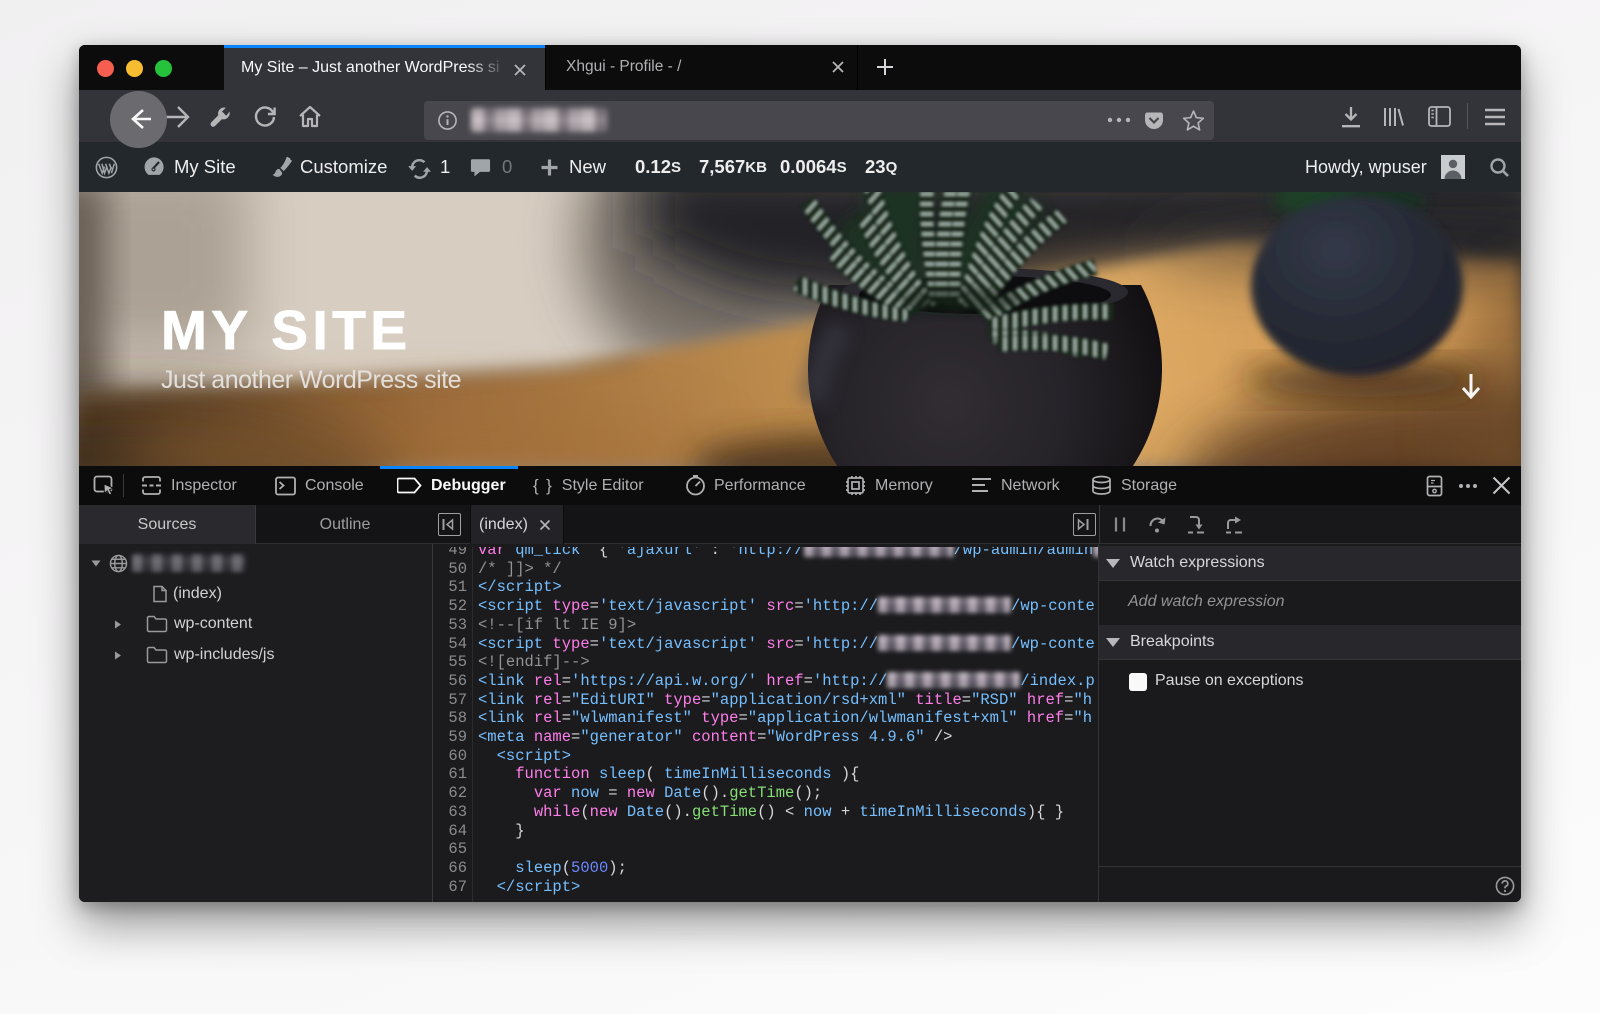  Describe the element at coordinates (286, 330) in the screenshot. I see `svg-text: MY SITE` at that location.